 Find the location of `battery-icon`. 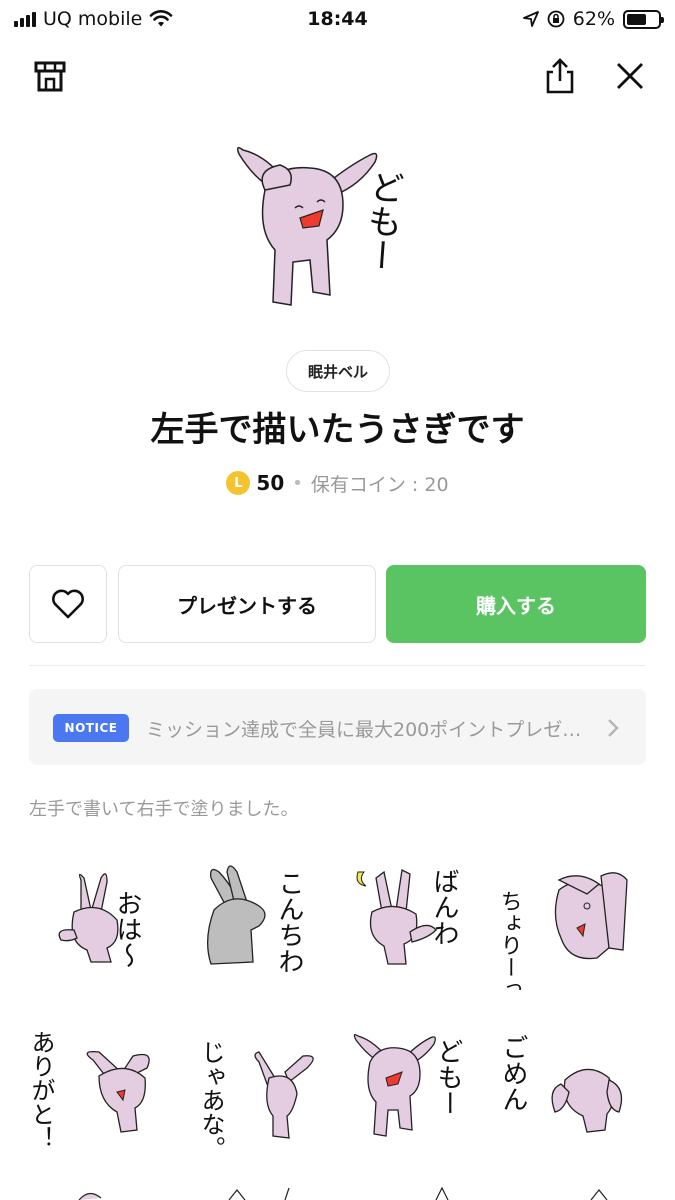

battery-icon is located at coordinates (643, 19).